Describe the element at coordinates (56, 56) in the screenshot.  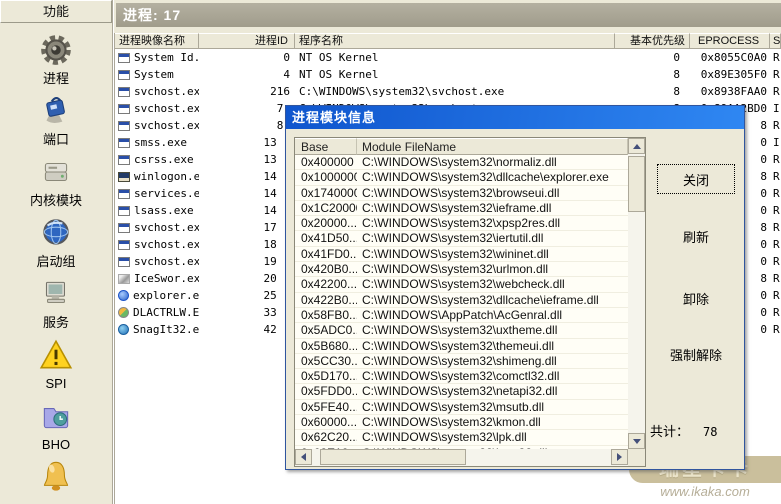
I see `sidebar-item-process: 进程` at that location.